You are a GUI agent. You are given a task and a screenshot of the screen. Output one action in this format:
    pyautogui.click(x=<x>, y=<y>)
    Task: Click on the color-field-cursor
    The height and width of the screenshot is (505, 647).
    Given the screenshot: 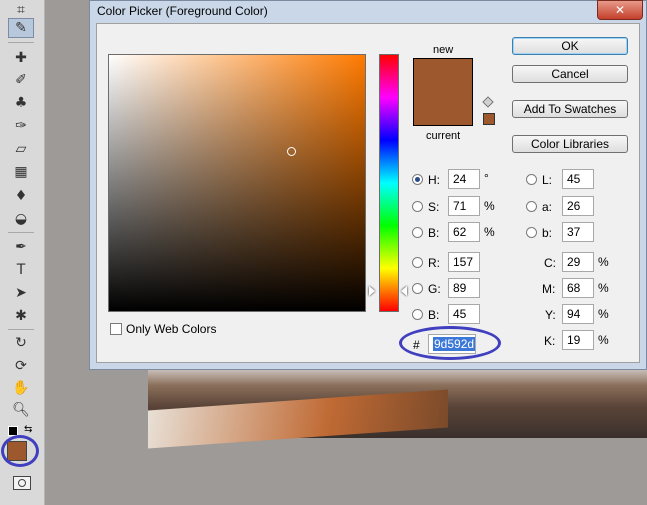 What is the action you would take?
    pyautogui.click(x=291, y=151)
    